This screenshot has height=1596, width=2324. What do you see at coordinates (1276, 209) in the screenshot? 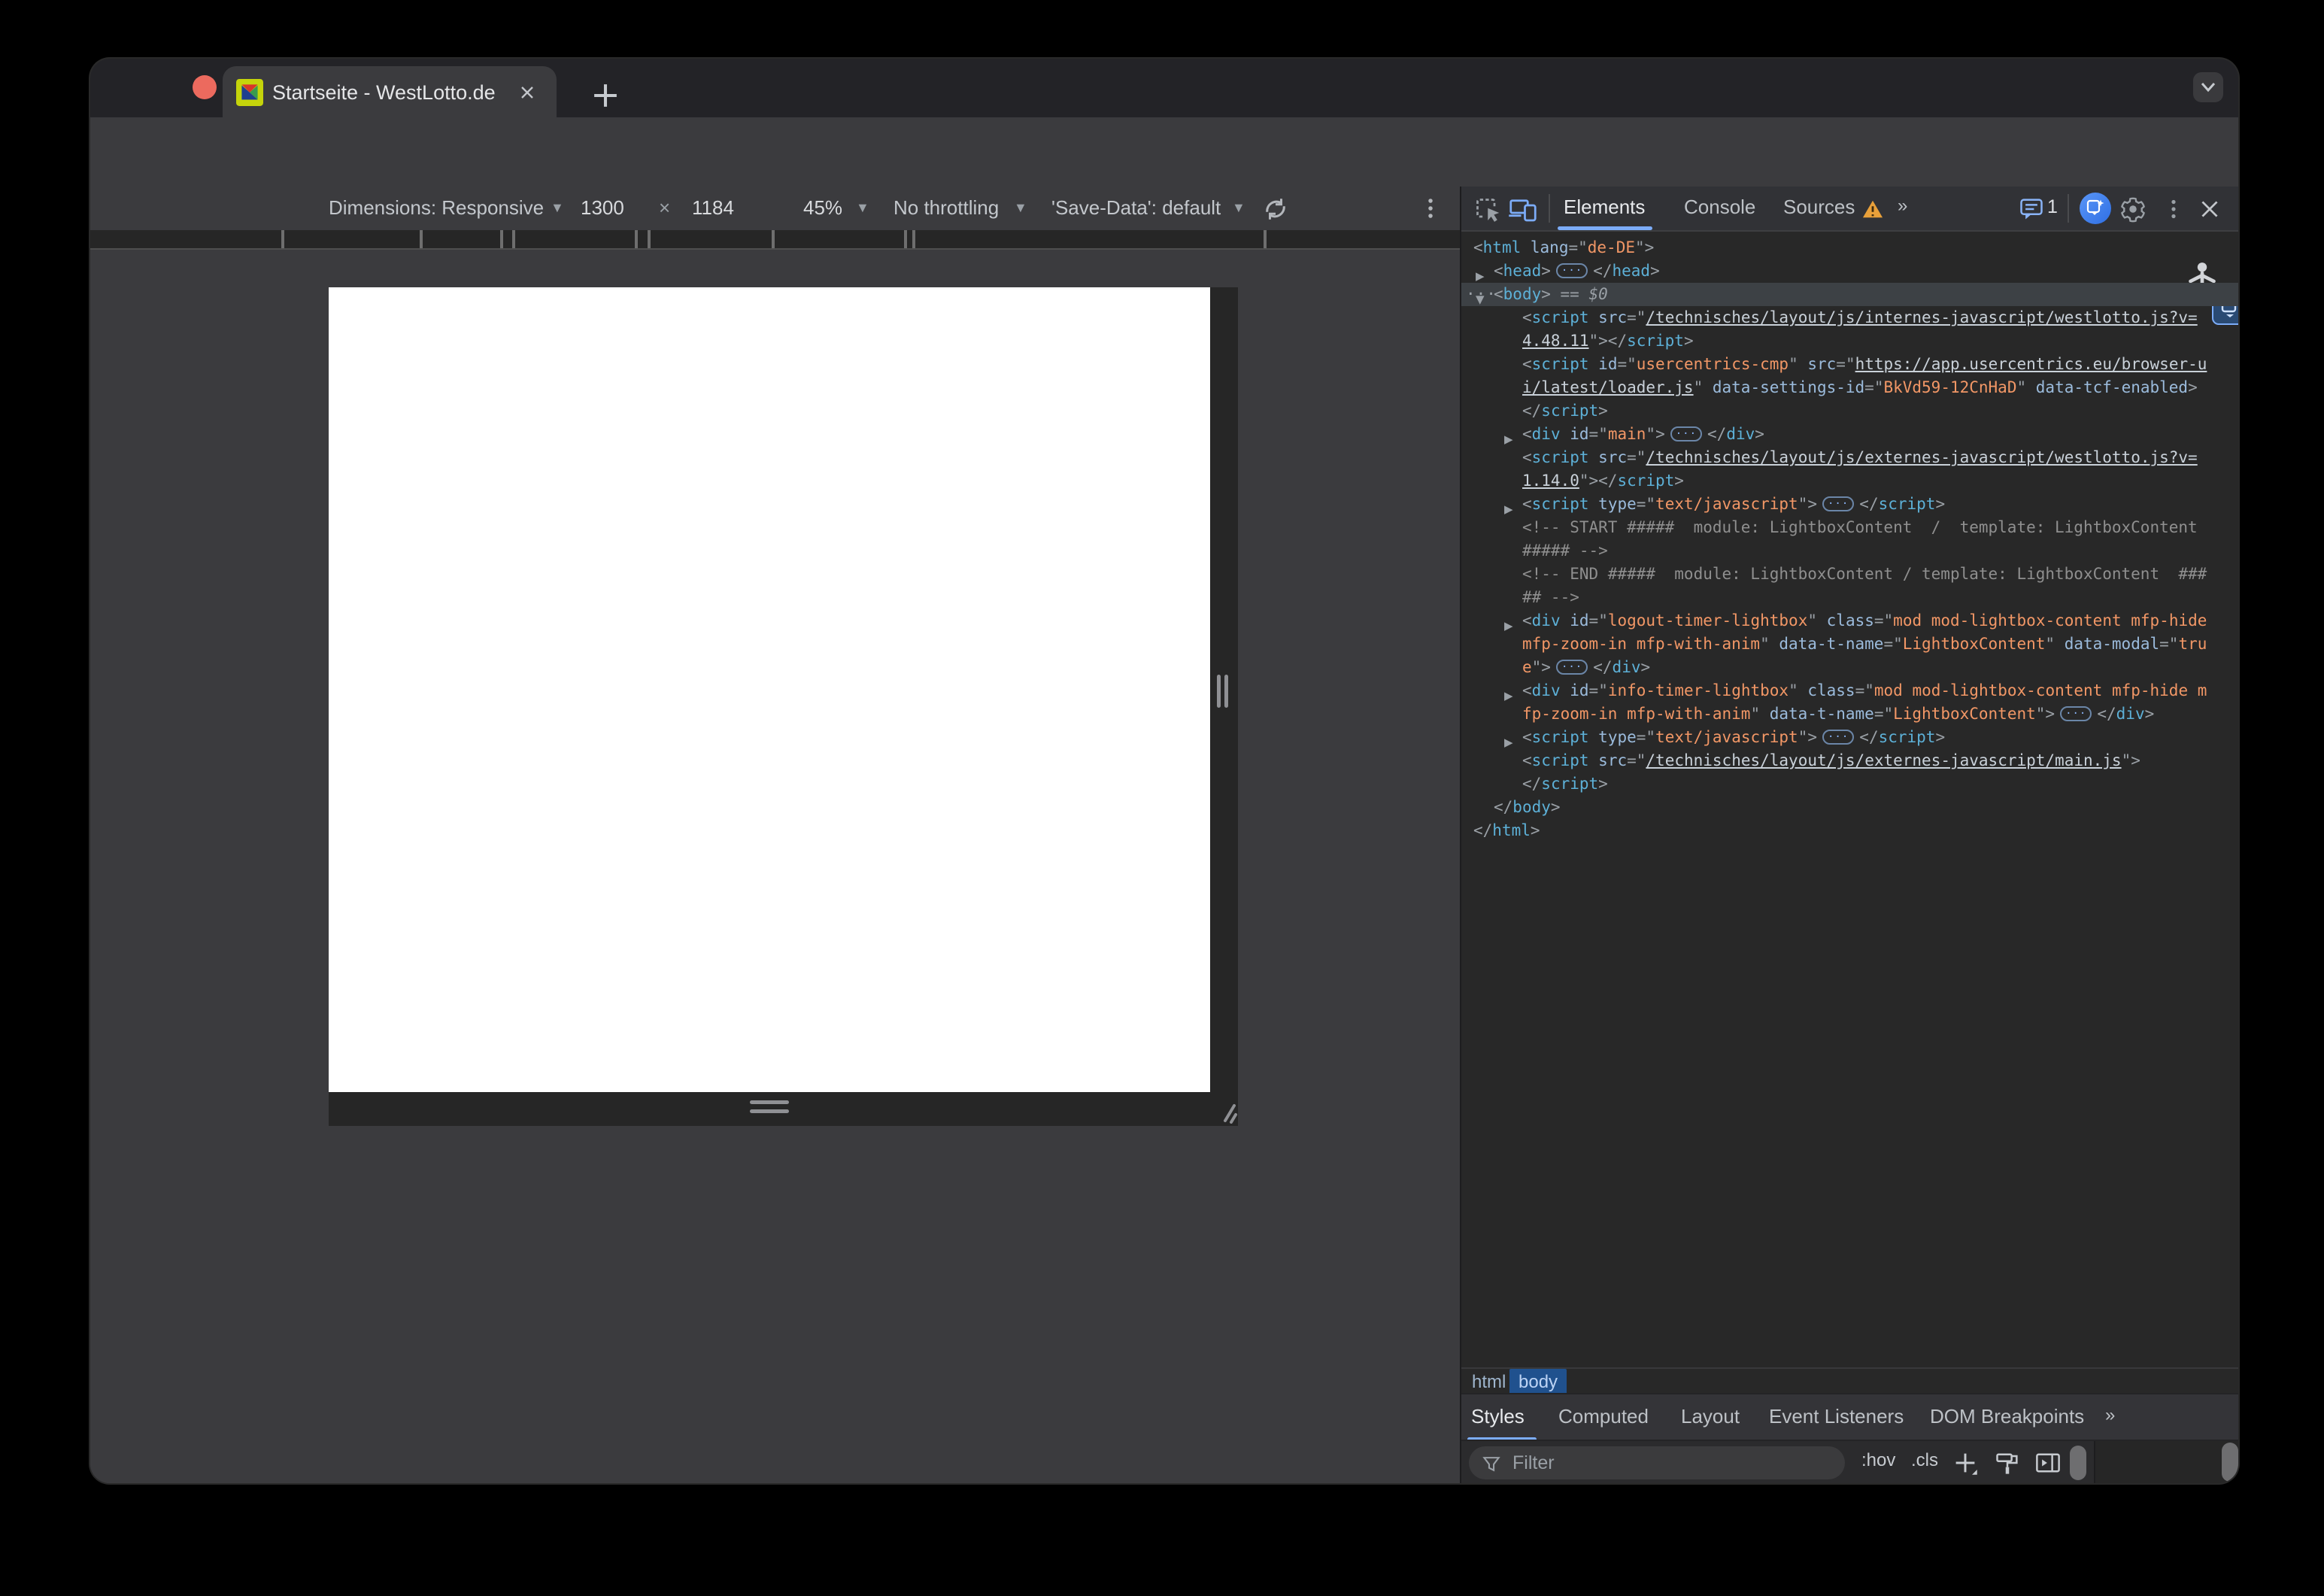
I see `rotate-viewport-button` at bounding box center [1276, 209].